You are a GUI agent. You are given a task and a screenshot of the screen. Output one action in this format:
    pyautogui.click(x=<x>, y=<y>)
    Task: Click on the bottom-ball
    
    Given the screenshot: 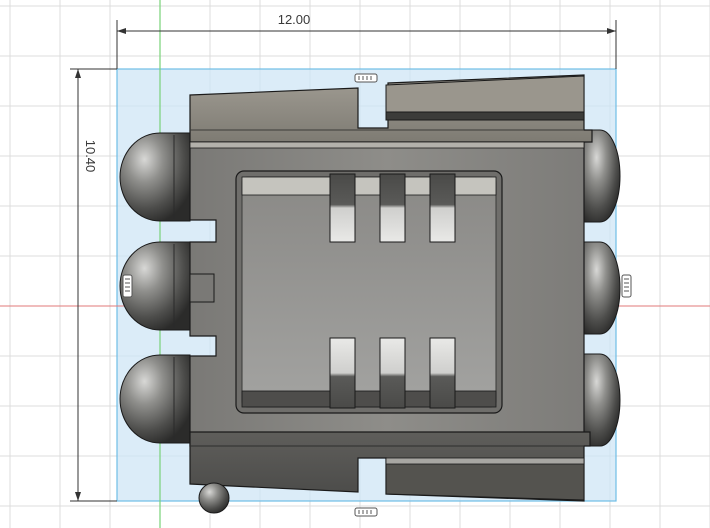 What is the action you would take?
    pyautogui.click(x=214, y=498)
    